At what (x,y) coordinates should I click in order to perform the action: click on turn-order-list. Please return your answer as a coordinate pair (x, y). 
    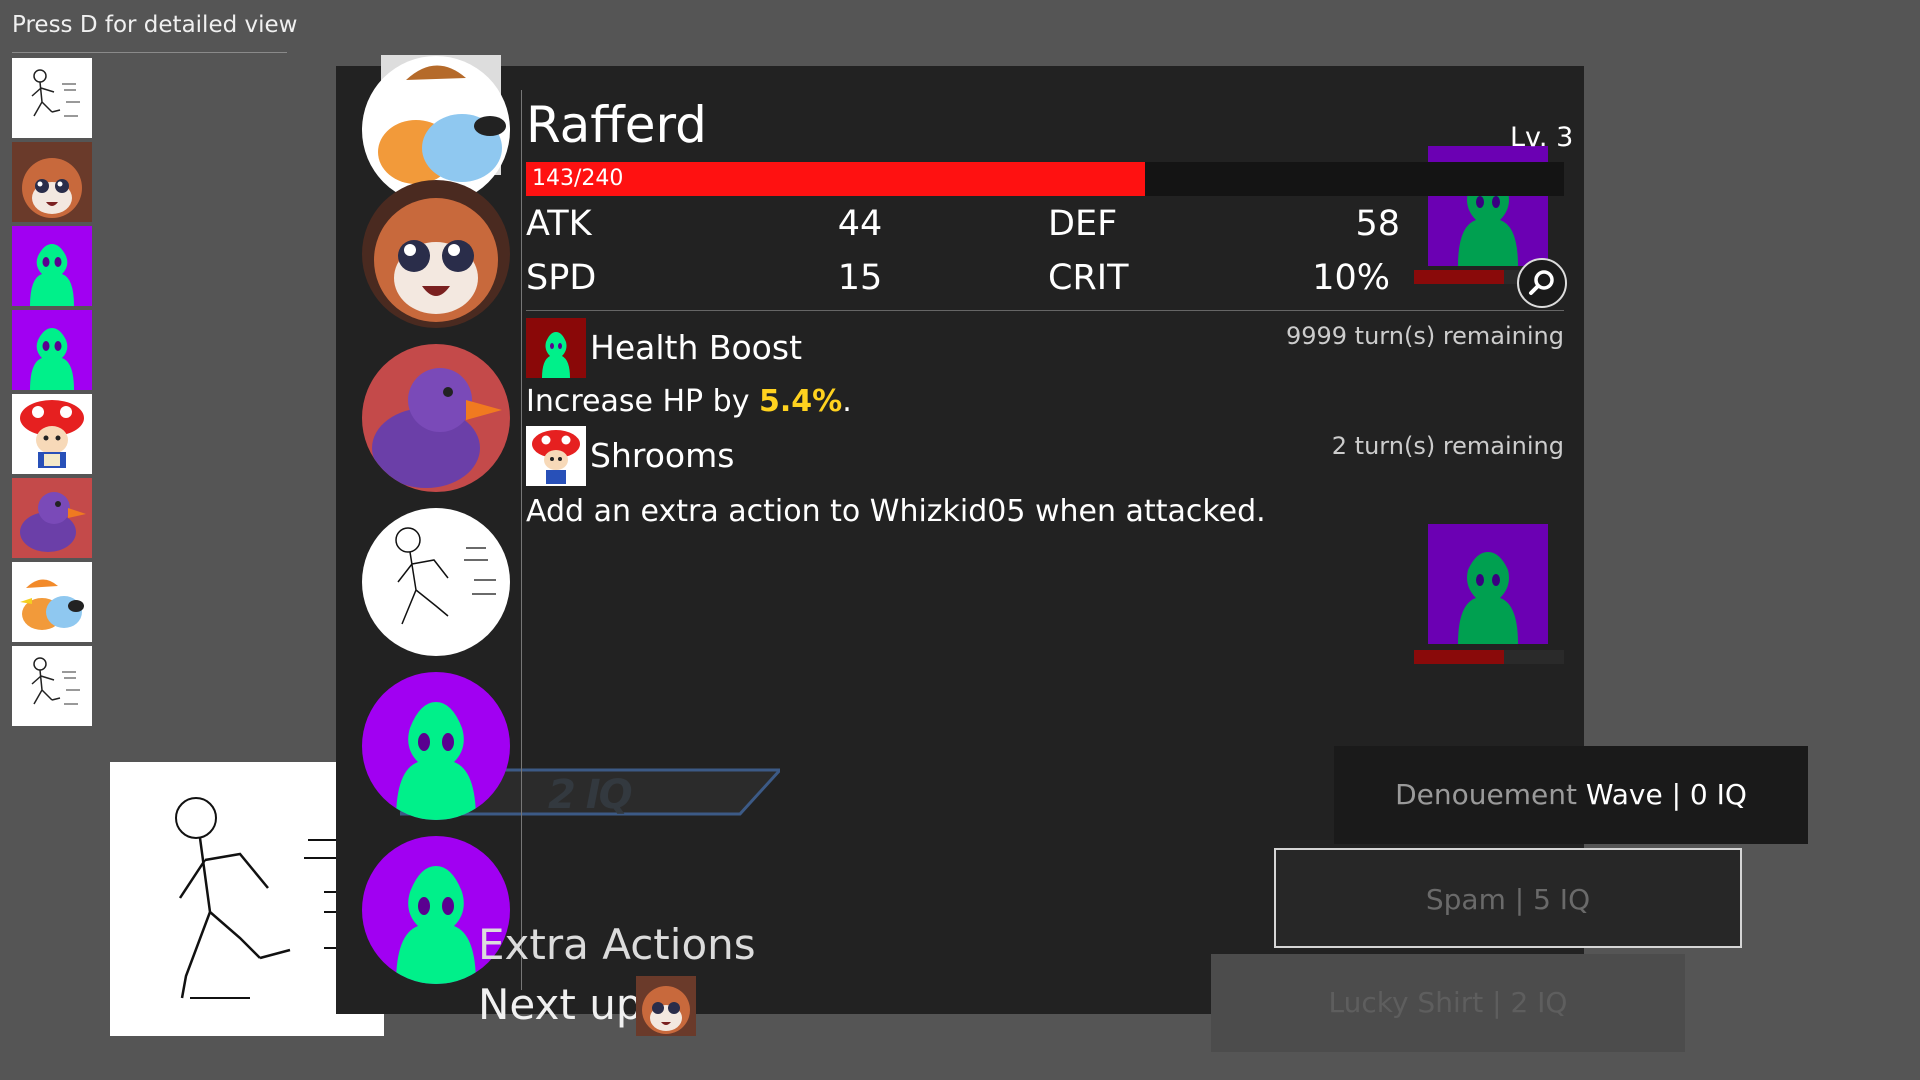
    Looking at the image, I should click on (52, 394).